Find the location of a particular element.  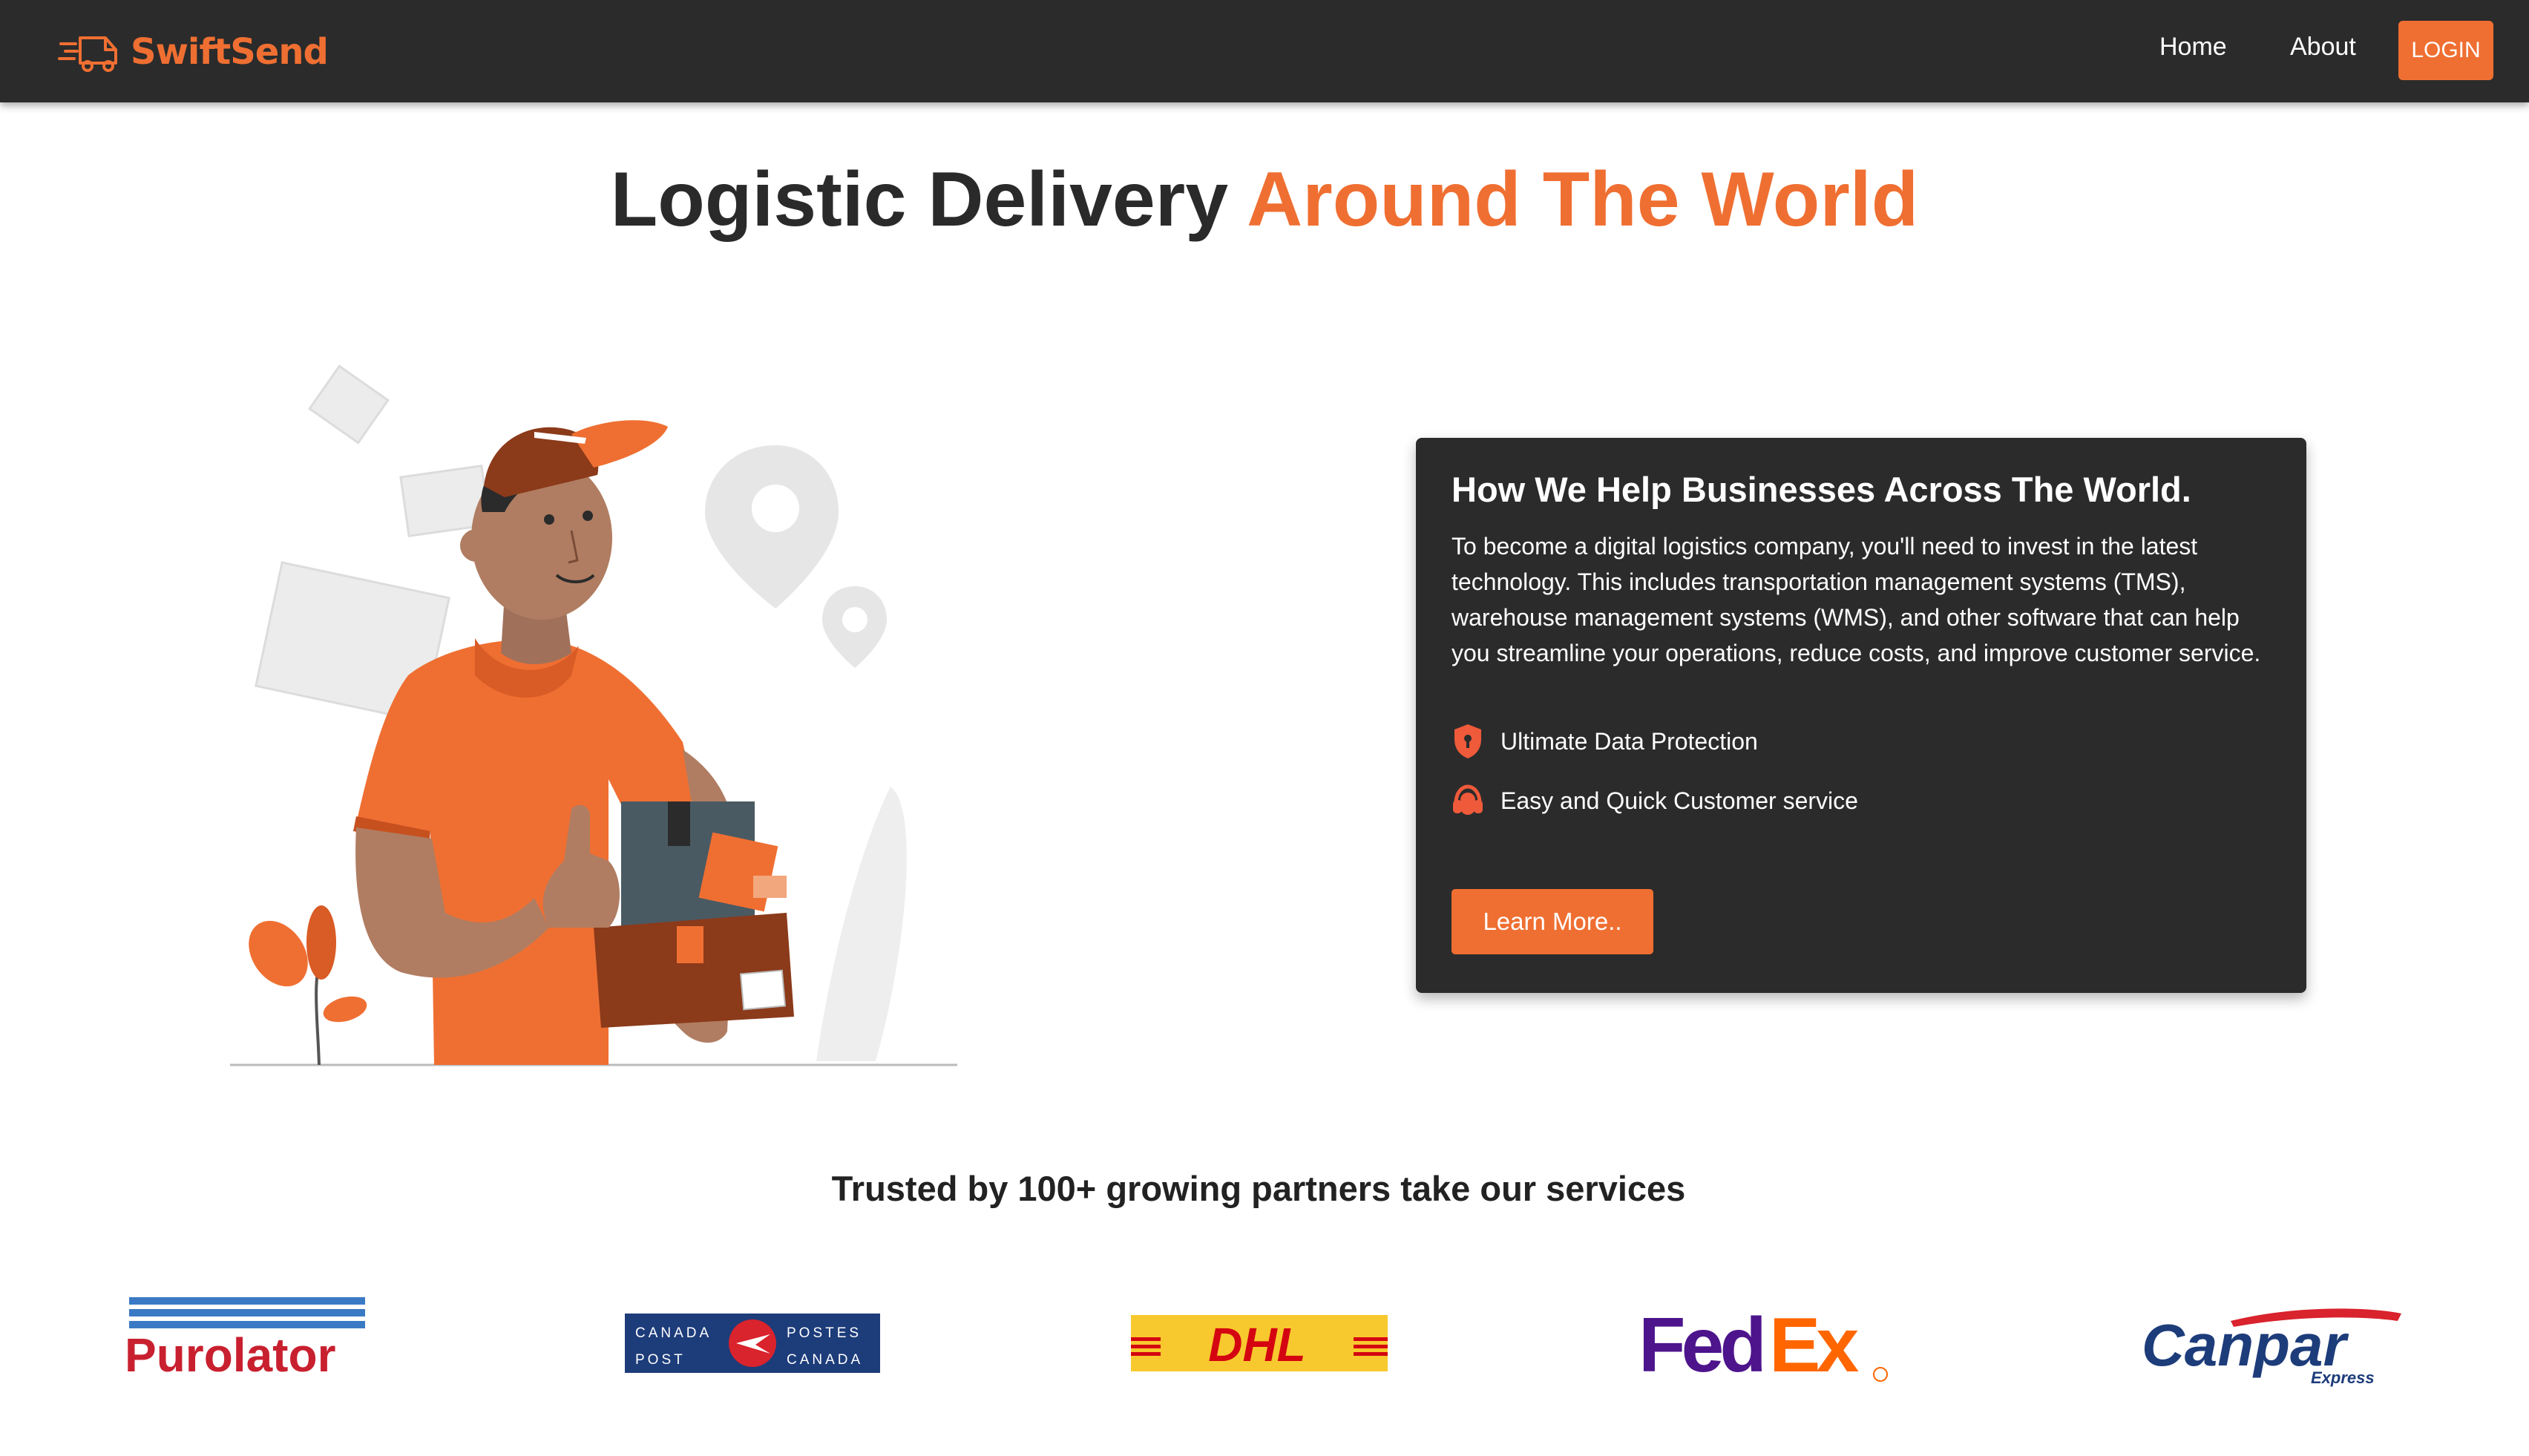

feature-data-protection: Ultimate Data Protection is located at coordinates (1605, 742).